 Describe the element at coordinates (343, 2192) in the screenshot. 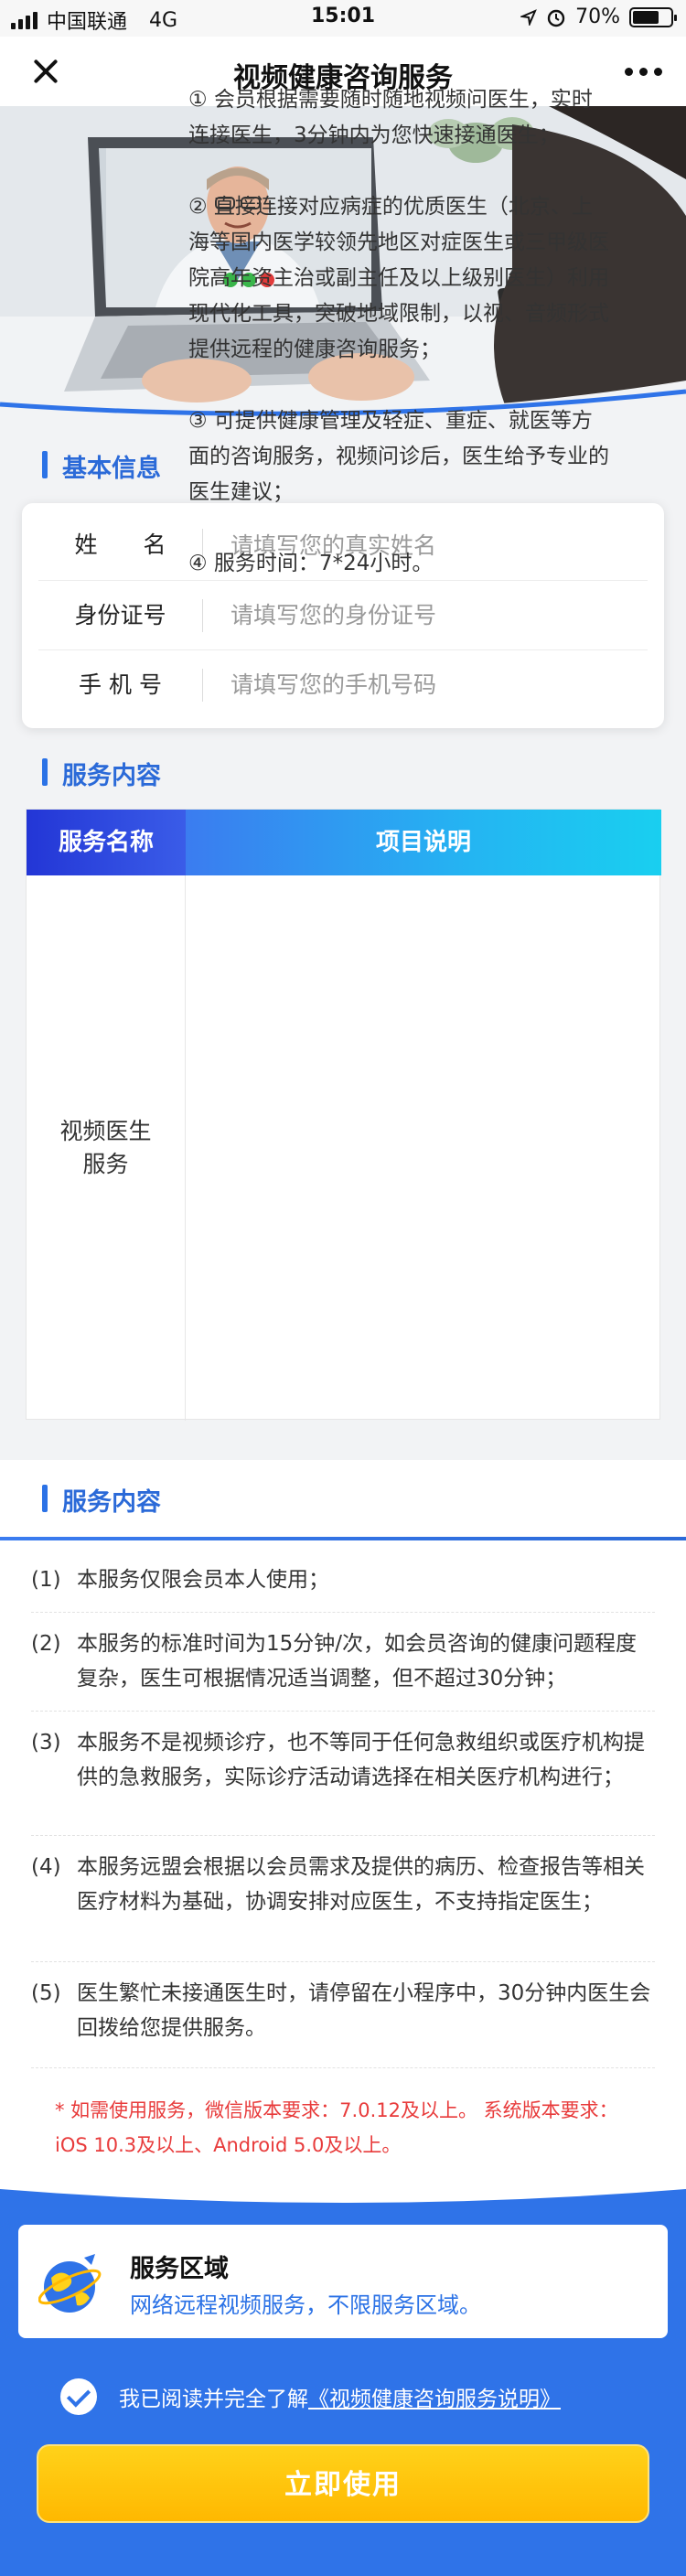

I see `wave-decoration` at that location.